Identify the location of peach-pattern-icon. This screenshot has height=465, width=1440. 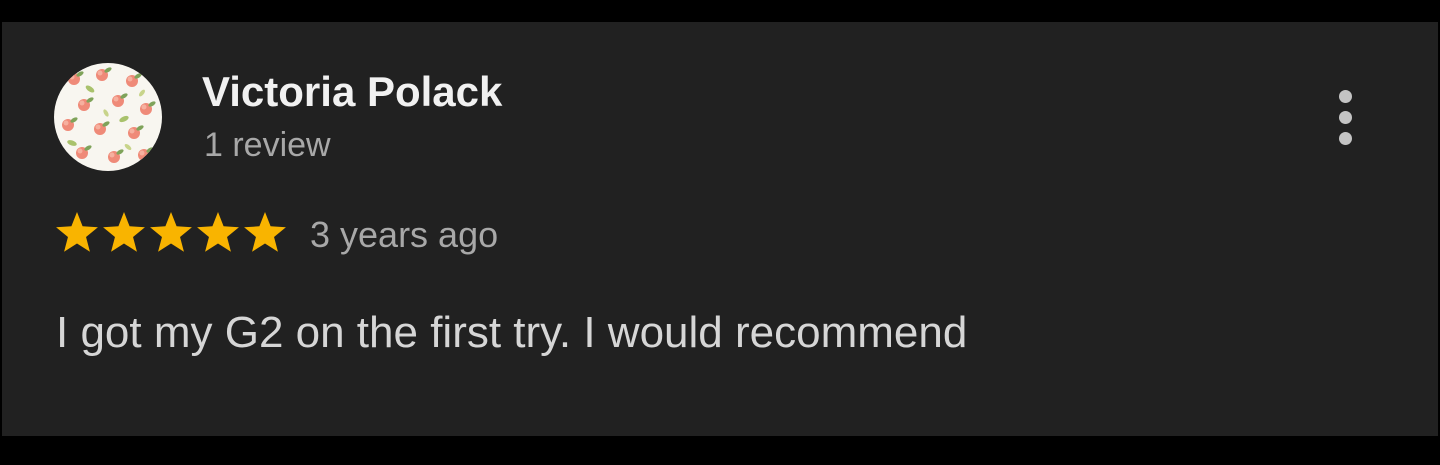
(105, 113).